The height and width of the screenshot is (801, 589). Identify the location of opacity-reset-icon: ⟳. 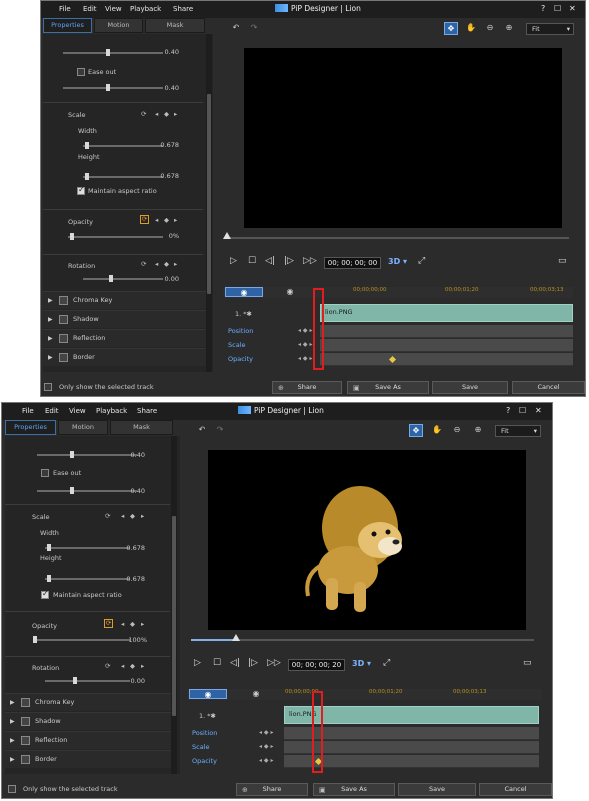
(144, 219).